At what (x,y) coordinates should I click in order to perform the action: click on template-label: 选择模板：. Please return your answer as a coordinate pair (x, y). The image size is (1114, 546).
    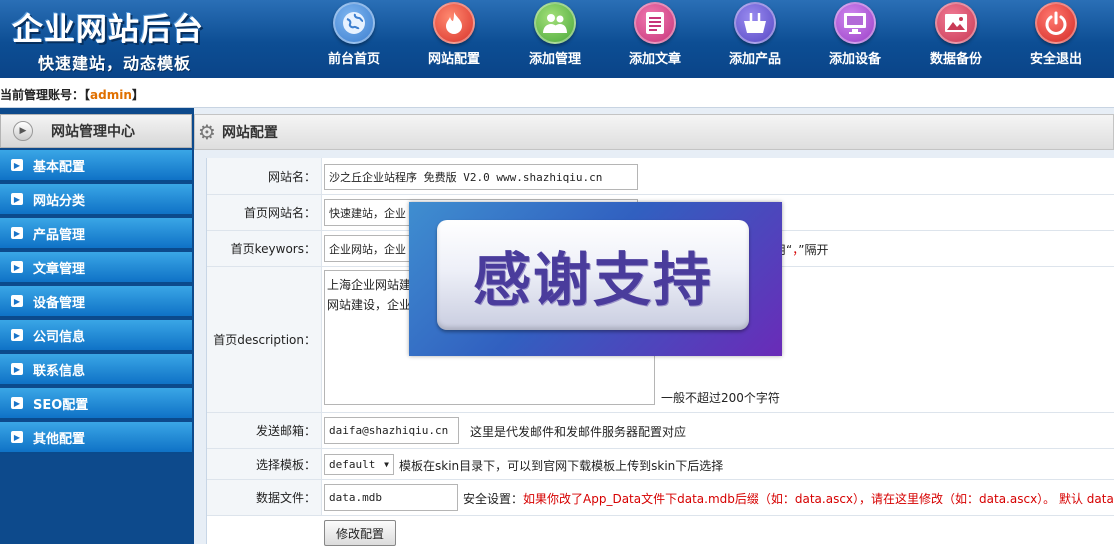
    Looking at the image, I should click on (264, 464).